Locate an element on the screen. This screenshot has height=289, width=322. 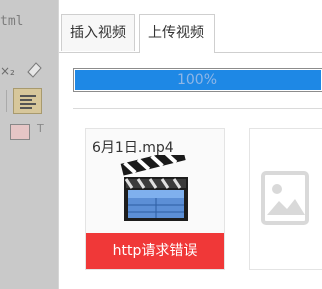
font-size-label: T is located at coordinates (40, 128).